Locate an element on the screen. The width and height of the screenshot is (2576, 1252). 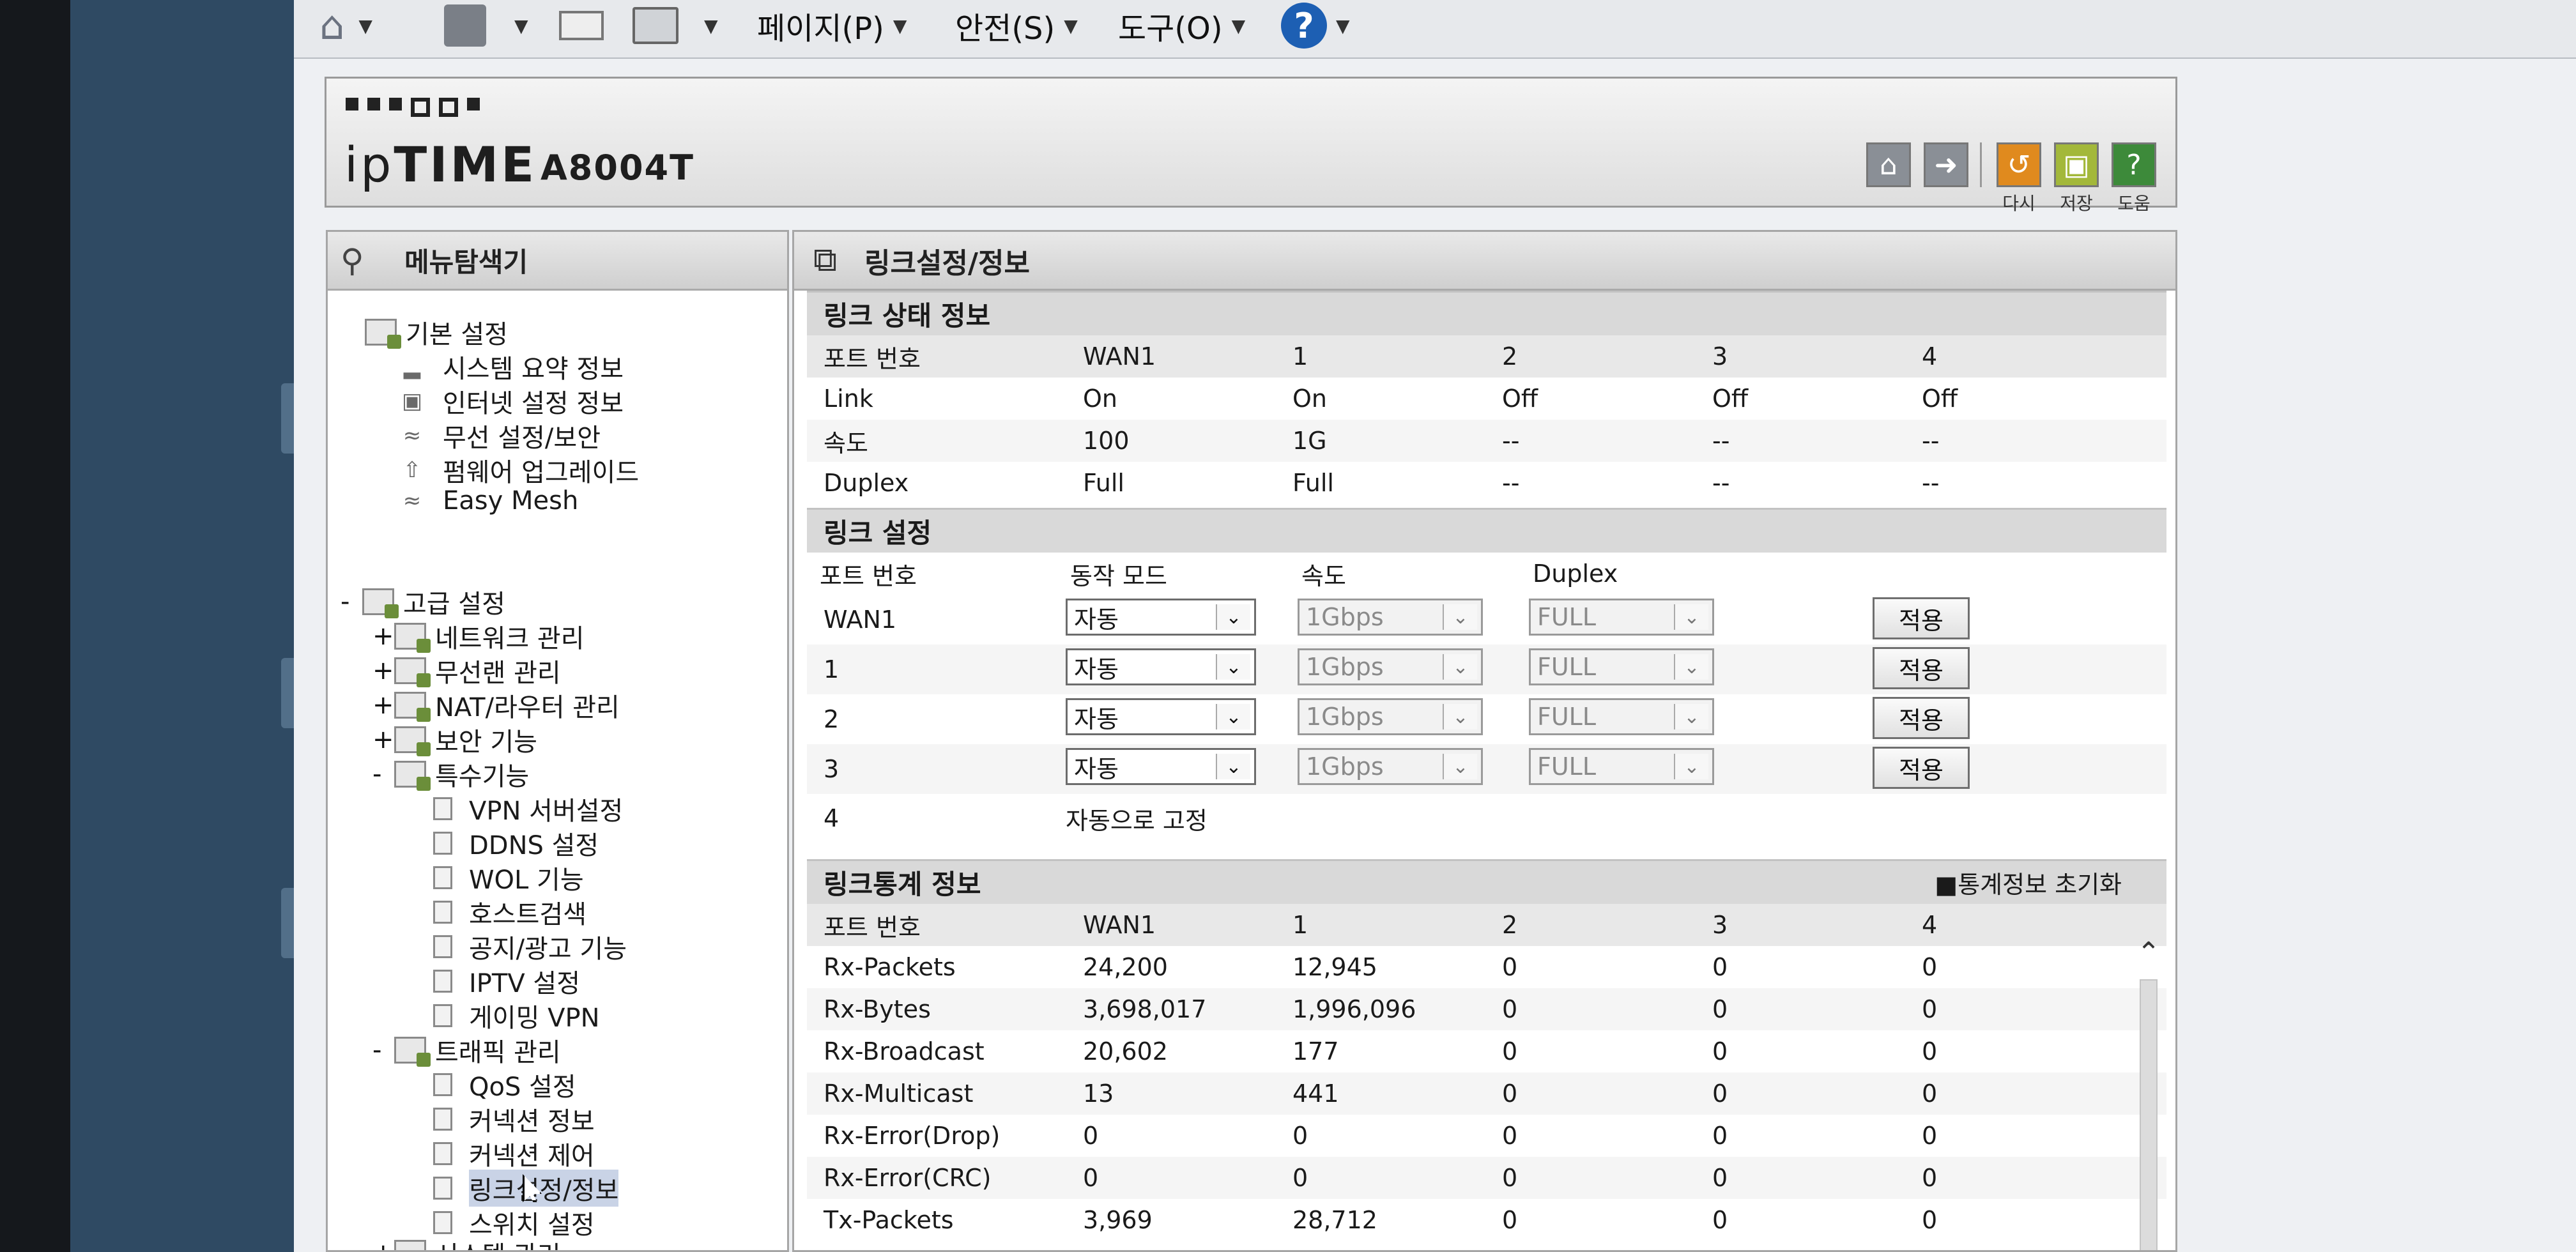
restart-button: ↺ is located at coordinates (2019, 164).